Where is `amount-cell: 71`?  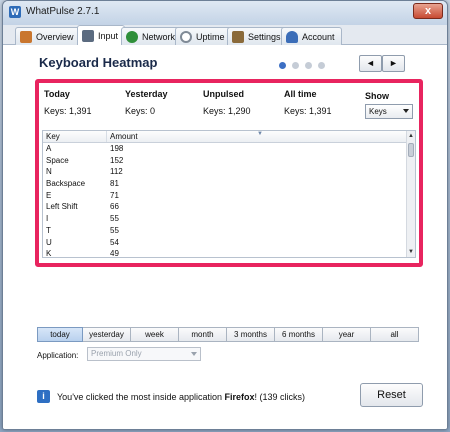
amount-cell: 71 is located at coordinates (114, 195).